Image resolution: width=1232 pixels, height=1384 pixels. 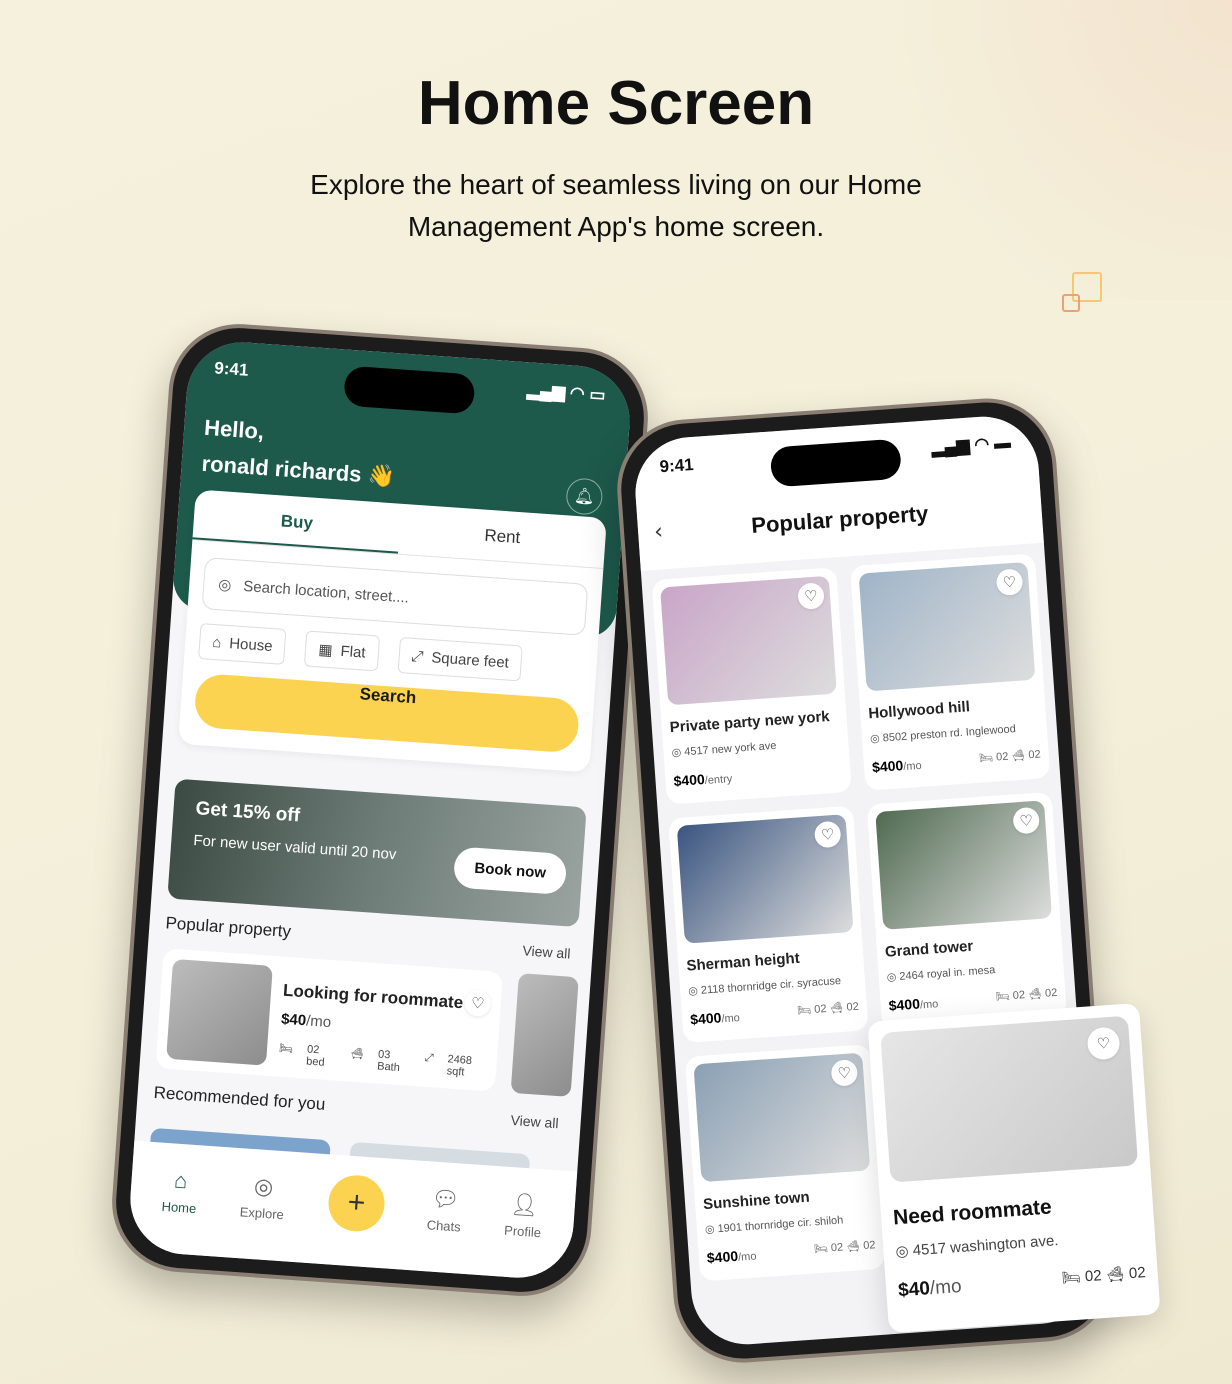 What do you see at coordinates (510, 871) in the screenshot?
I see `book-now-button: Book now` at bounding box center [510, 871].